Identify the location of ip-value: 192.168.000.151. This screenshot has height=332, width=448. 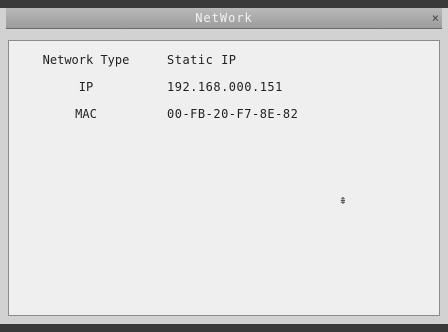
(225, 87).